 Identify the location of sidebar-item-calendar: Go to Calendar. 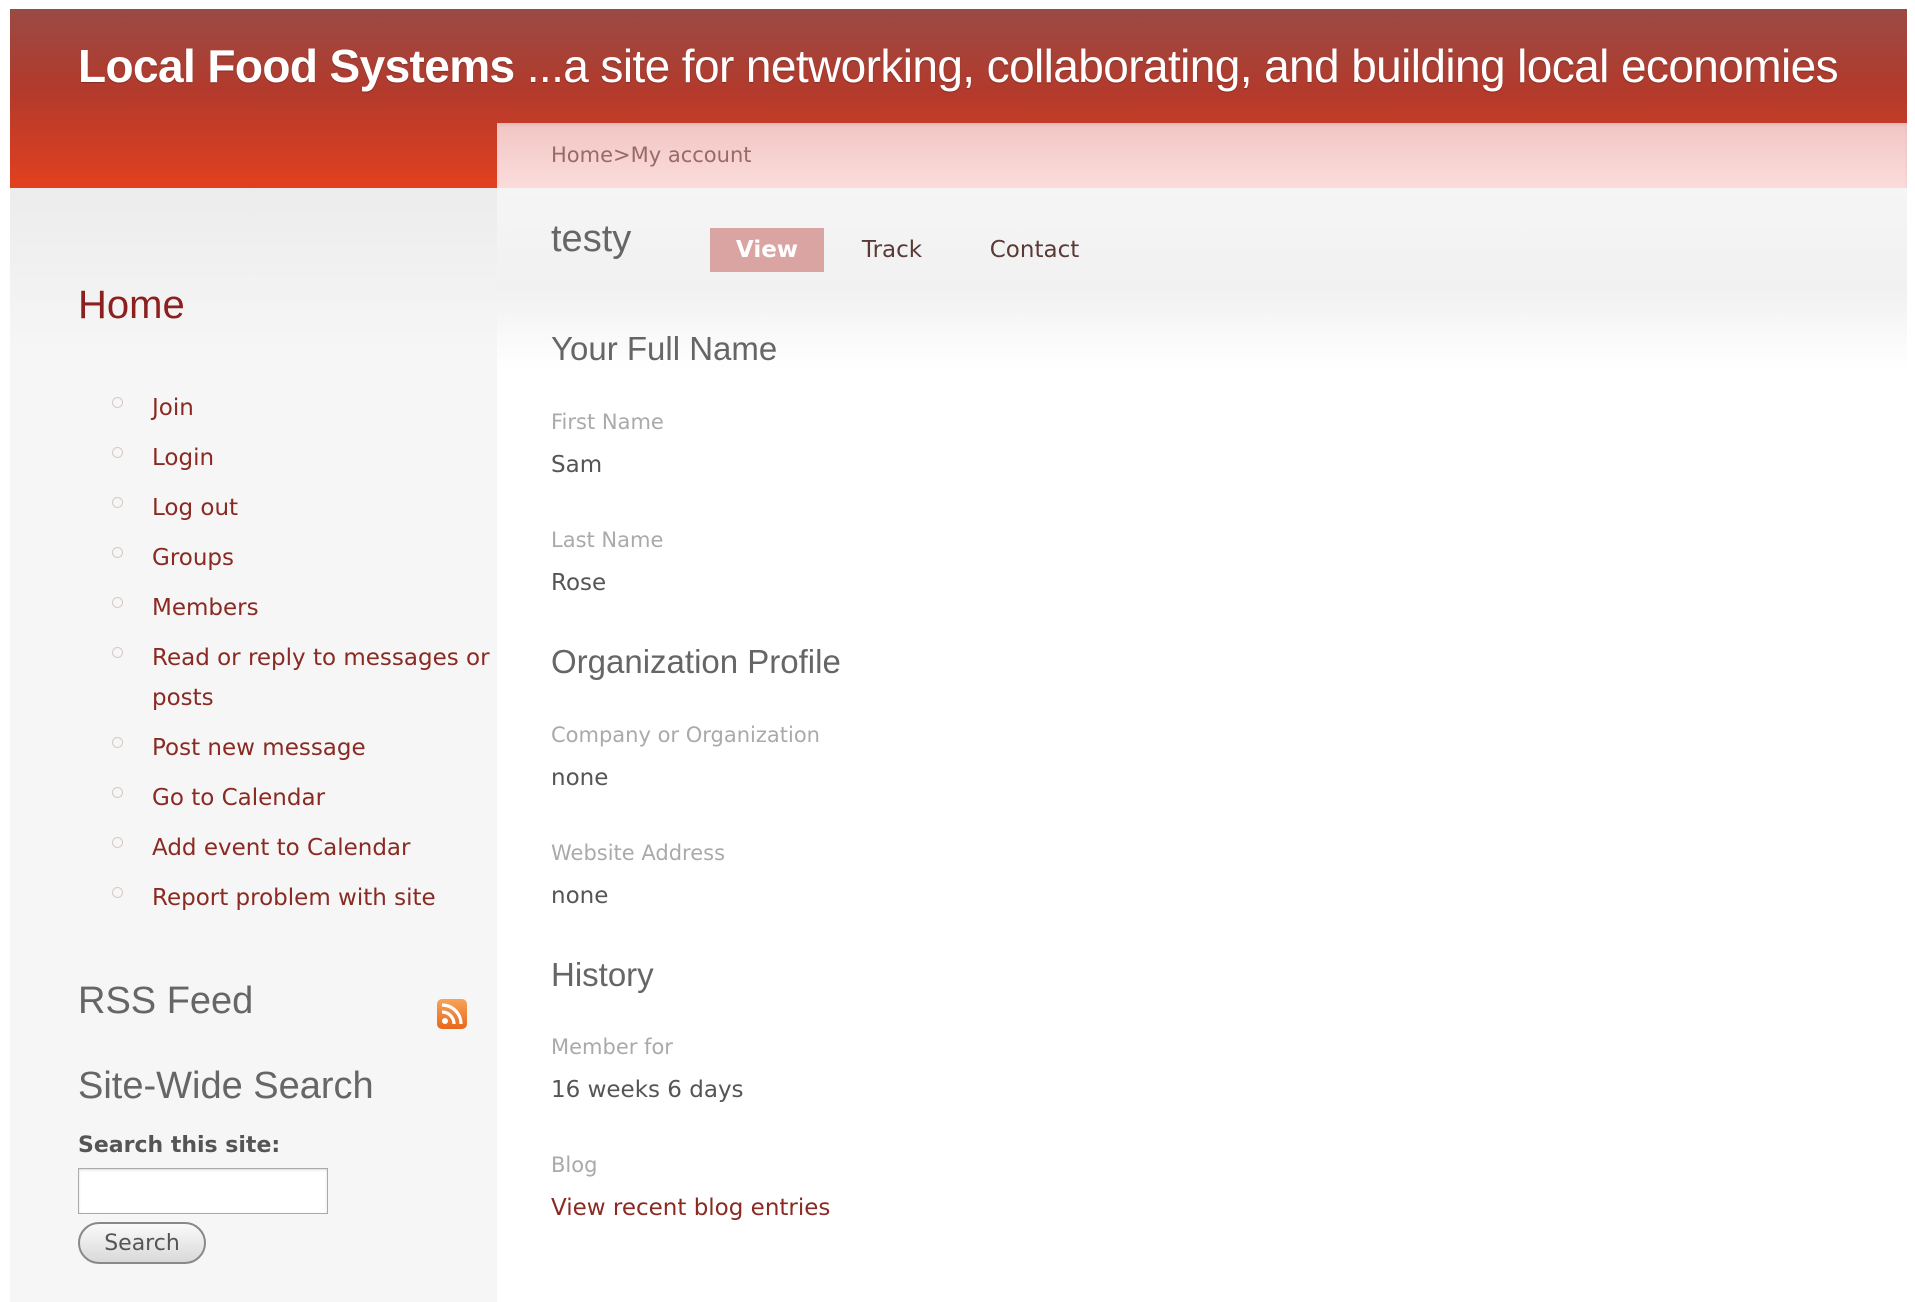
(300, 798).